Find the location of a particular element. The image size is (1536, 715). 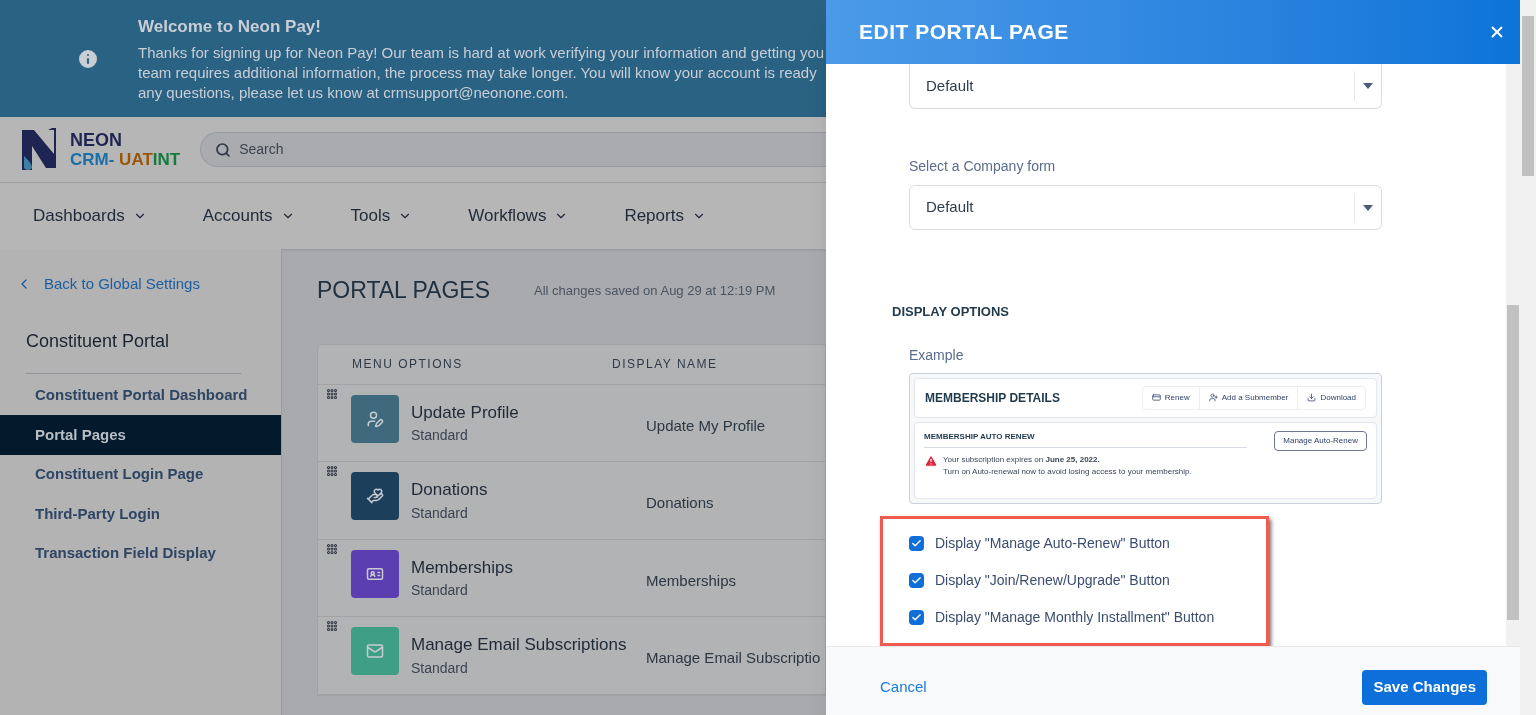

download-icon is located at coordinates (1312, 397).